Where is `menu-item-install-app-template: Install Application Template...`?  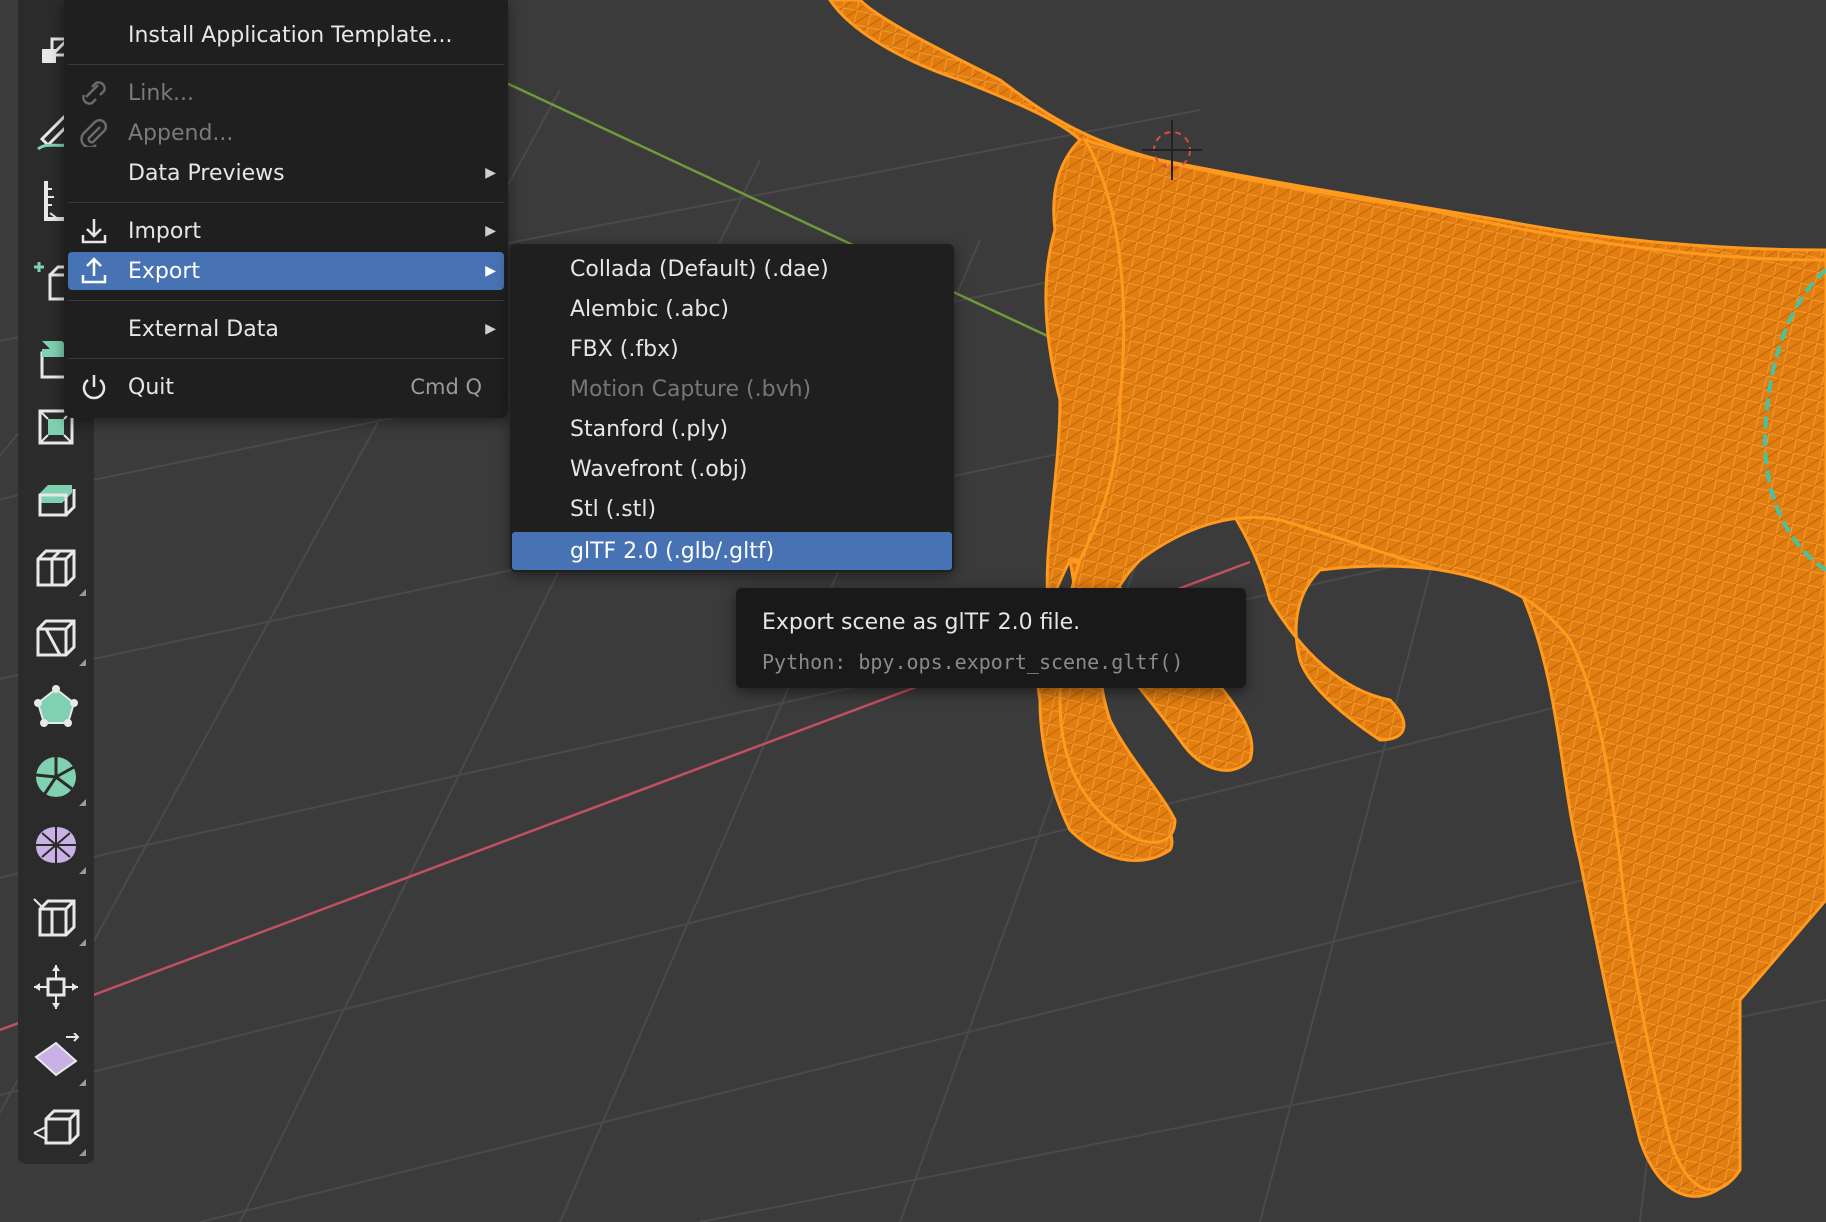 menu-item-install-app-template: Install Application Template... is located at coordinates (286, 35).